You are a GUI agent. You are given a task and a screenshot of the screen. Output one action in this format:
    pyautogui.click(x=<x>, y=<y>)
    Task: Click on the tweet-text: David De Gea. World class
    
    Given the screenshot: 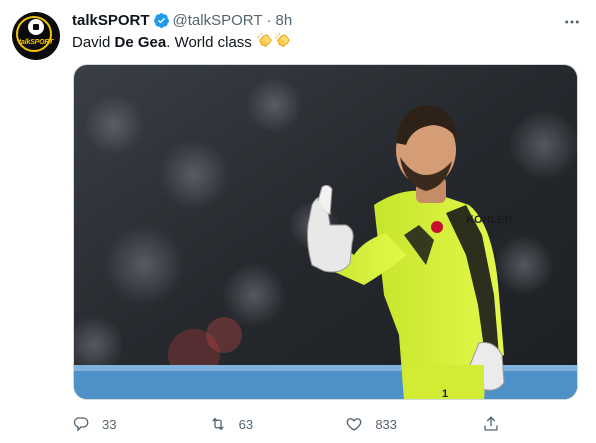 What is the action you would take?
    pyautogui.click(x=182, y=42)
    